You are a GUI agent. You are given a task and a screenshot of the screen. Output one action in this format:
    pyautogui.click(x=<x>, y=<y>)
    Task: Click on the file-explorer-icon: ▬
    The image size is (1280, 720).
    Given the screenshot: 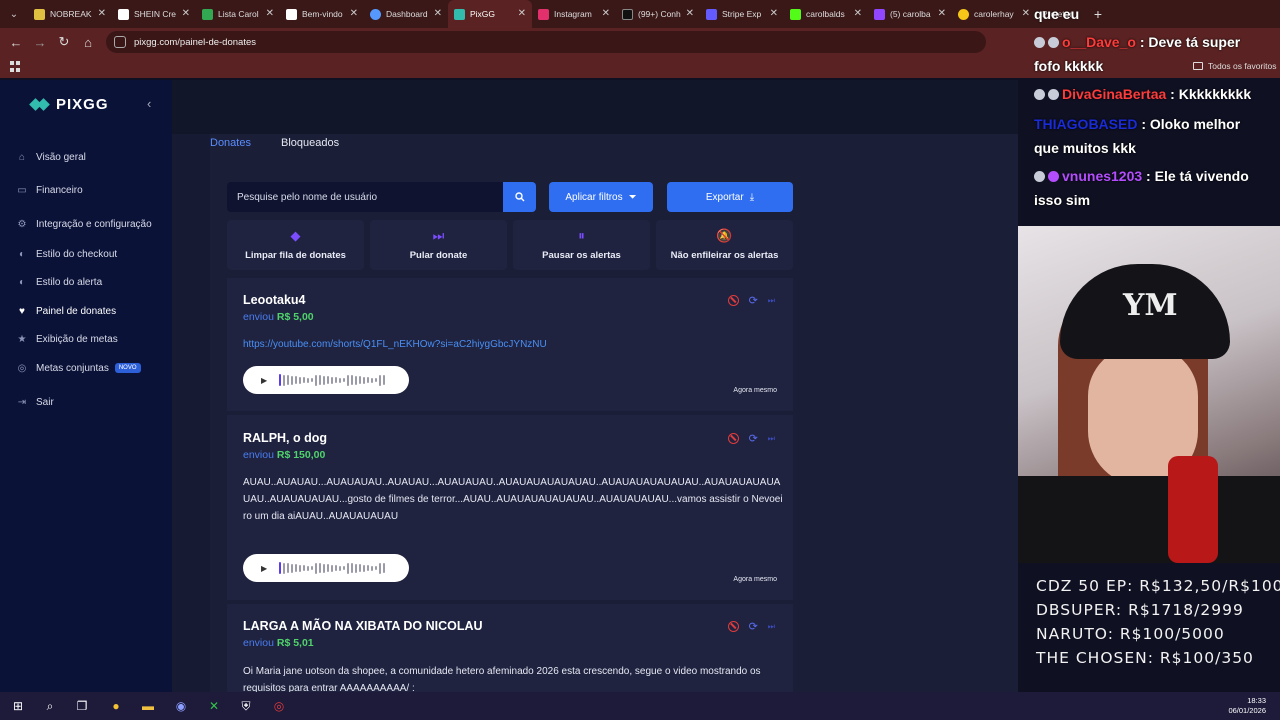 What is the action you would take?
    pyautogui.click(x=148, y=706)
    